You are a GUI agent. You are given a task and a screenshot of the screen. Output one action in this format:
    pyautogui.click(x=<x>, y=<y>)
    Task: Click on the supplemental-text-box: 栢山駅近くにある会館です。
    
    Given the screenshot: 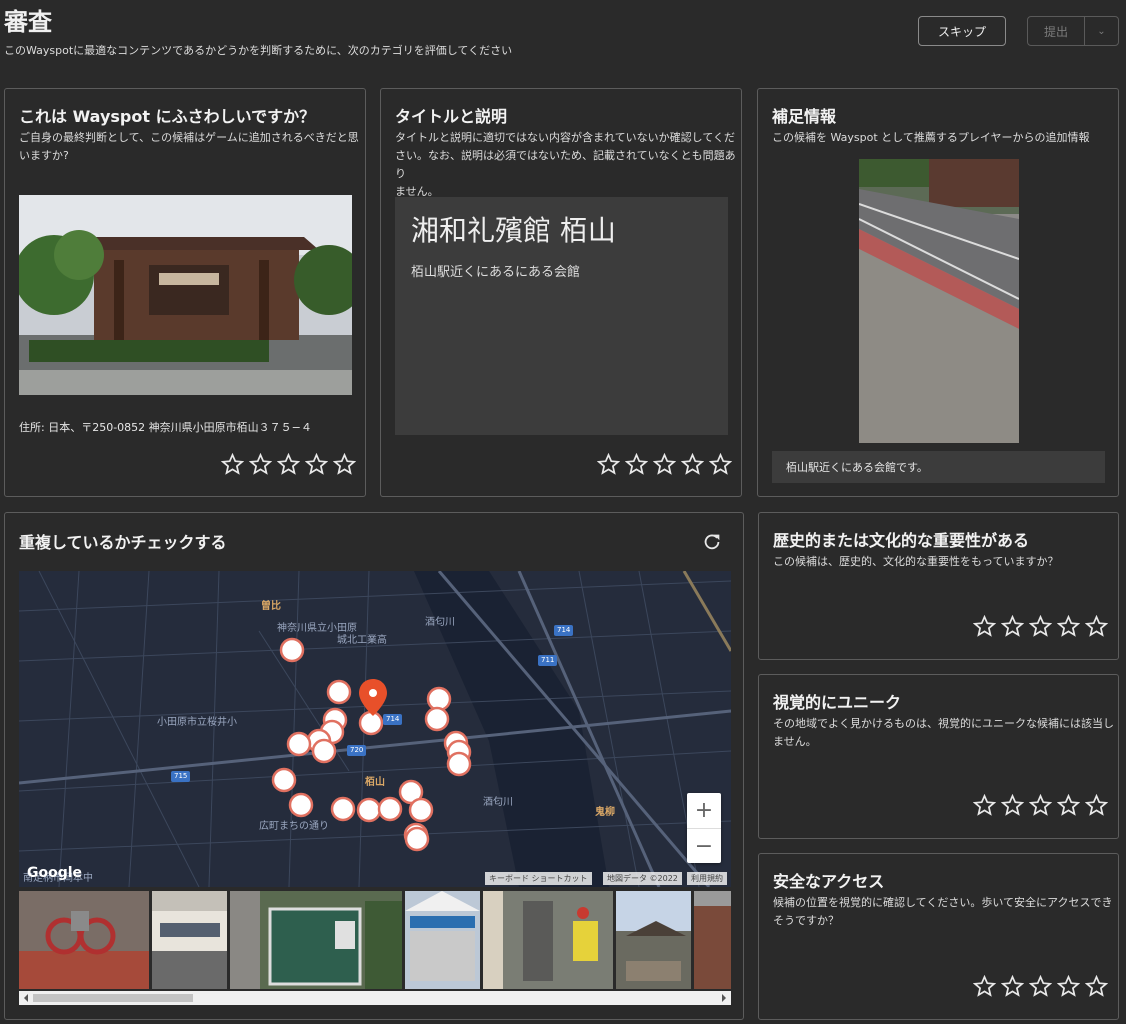 What is the action you would take?
    pyautogui.click(x=938, y=467)
    